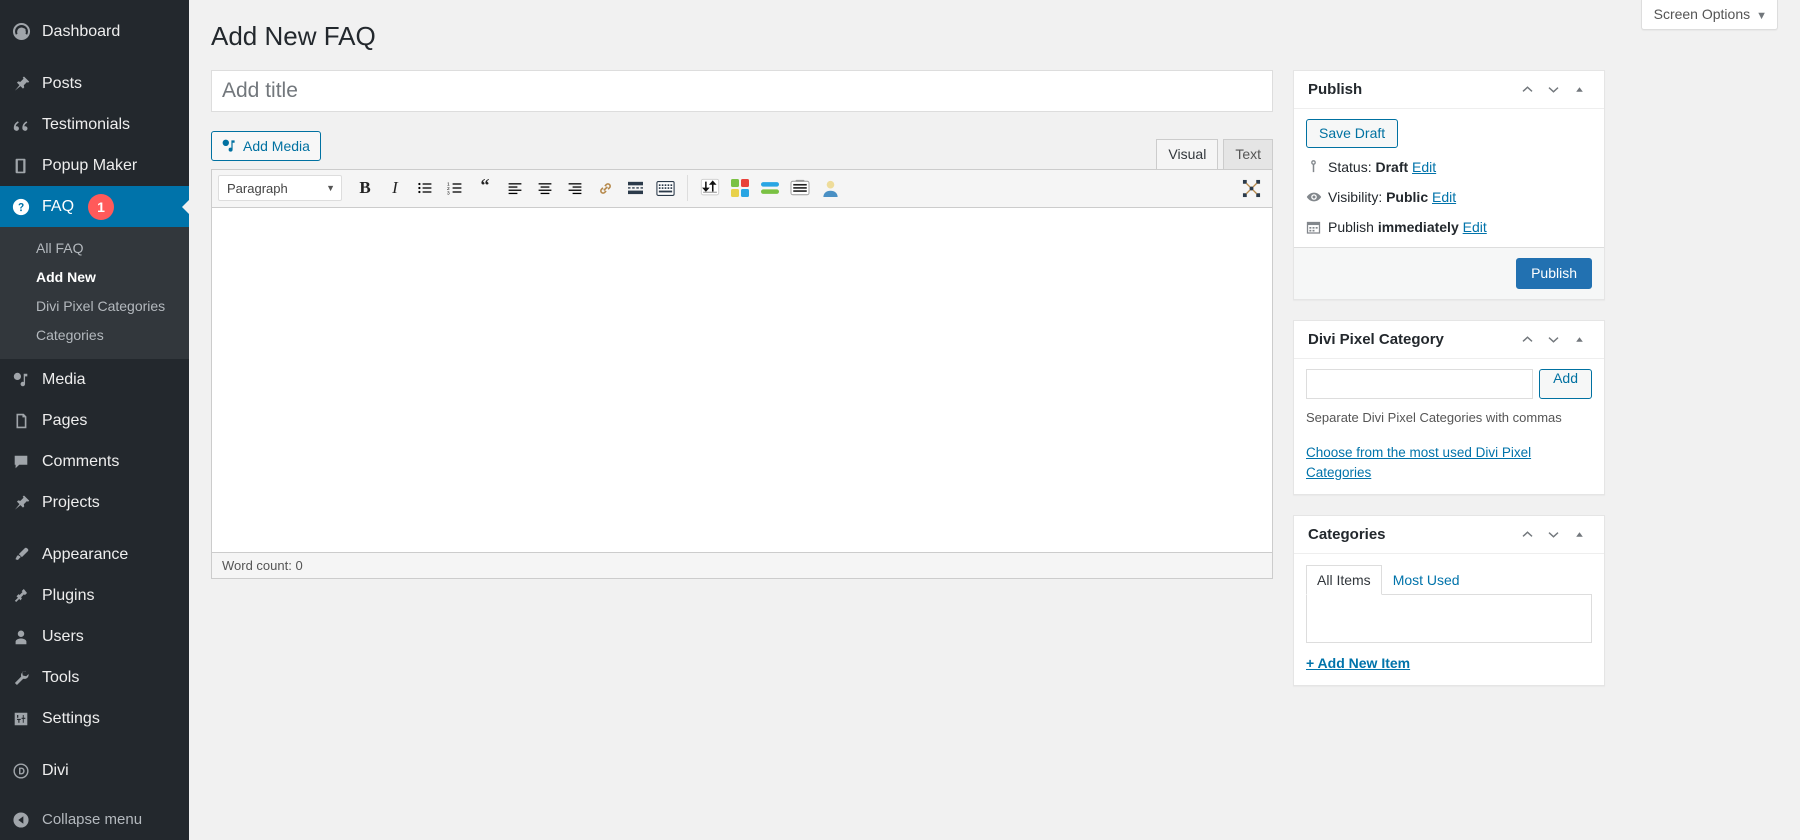  What do you see at coordinates (1352, 133) in the screenshot?
I see `save-draft-button: Save Draft` at bounding box center [1352, 133].